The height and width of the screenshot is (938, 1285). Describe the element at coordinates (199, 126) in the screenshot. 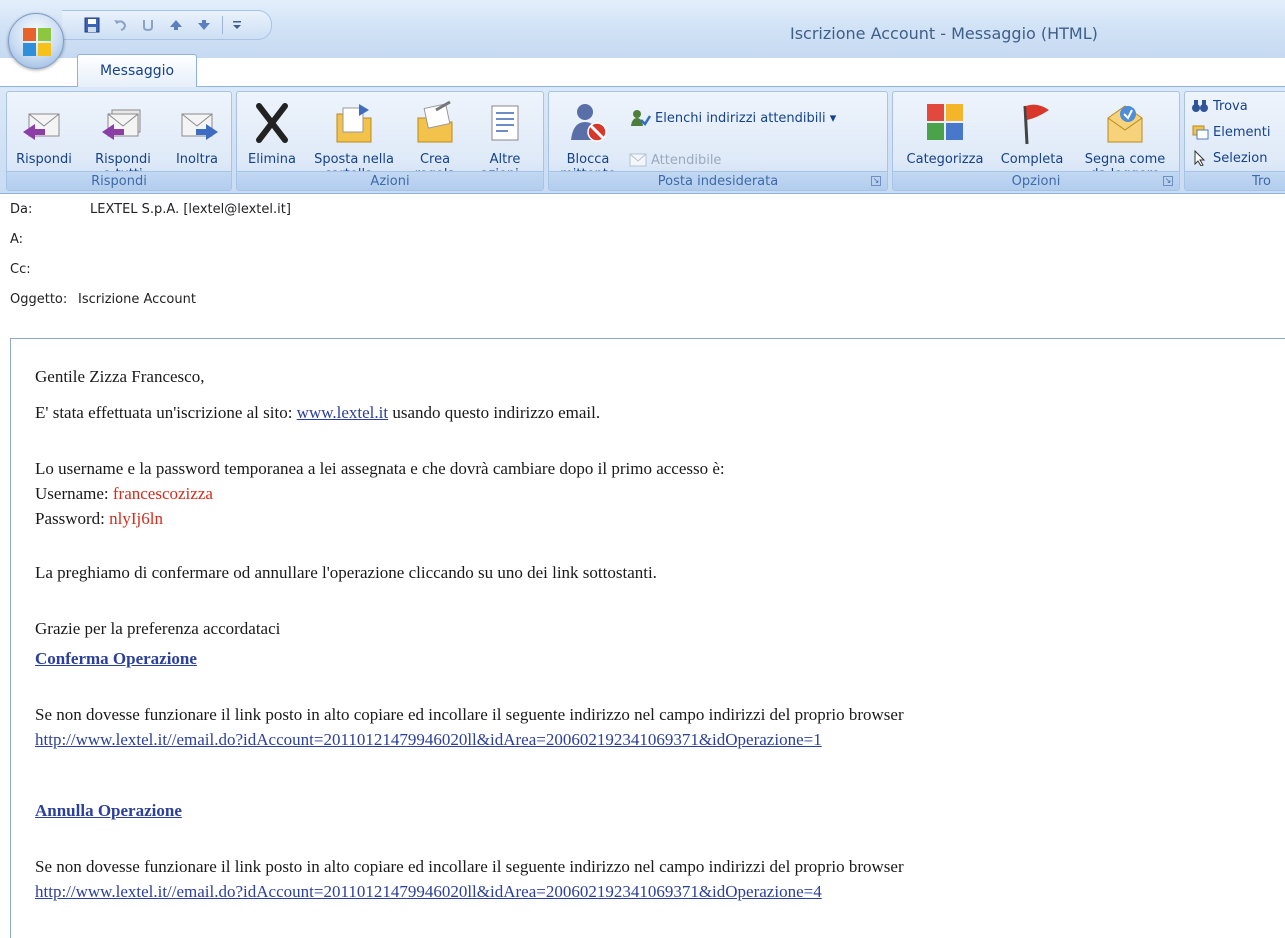

I see `forward-icon` at that location.